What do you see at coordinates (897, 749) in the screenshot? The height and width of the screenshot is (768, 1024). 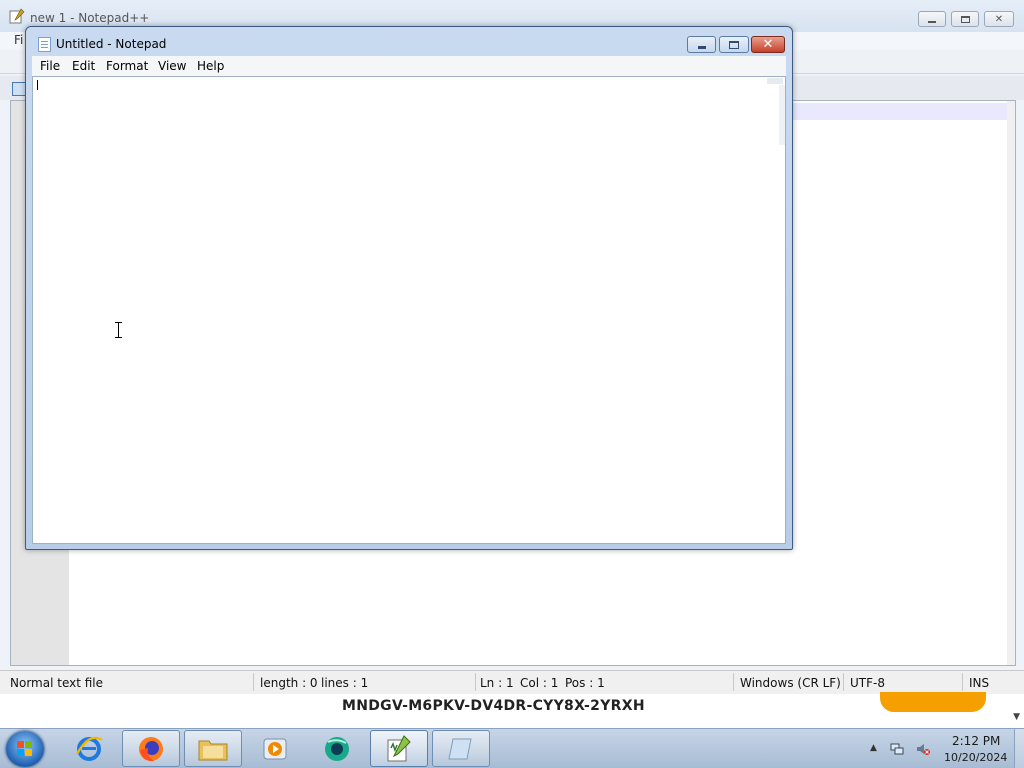 I see `network-icon` at bounding box center [897, 749].